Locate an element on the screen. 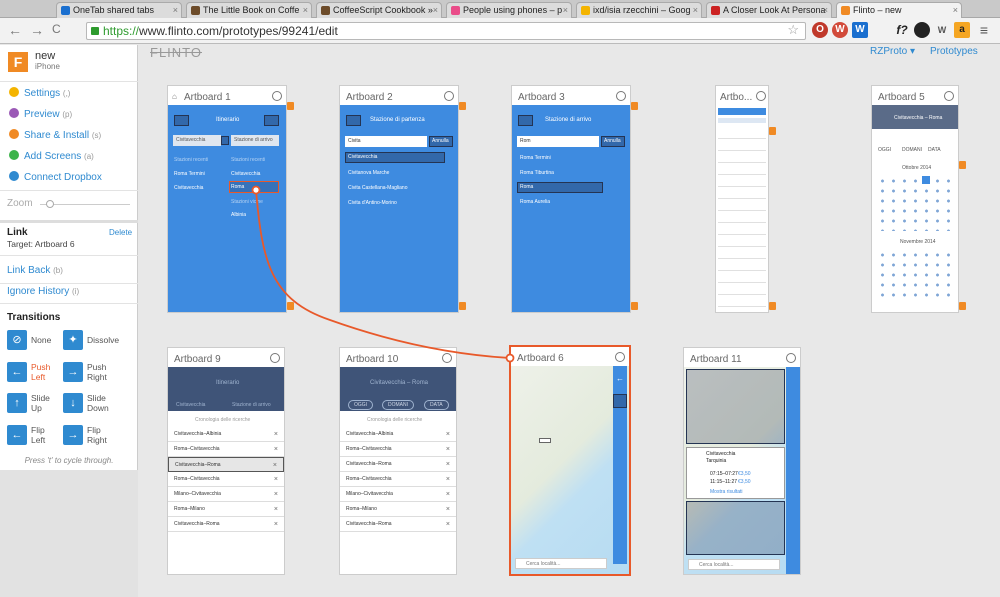 The height and width of the screenshot is (597, 1000). transition-flip-left-icon: ← is located at coordinates (17, 435).